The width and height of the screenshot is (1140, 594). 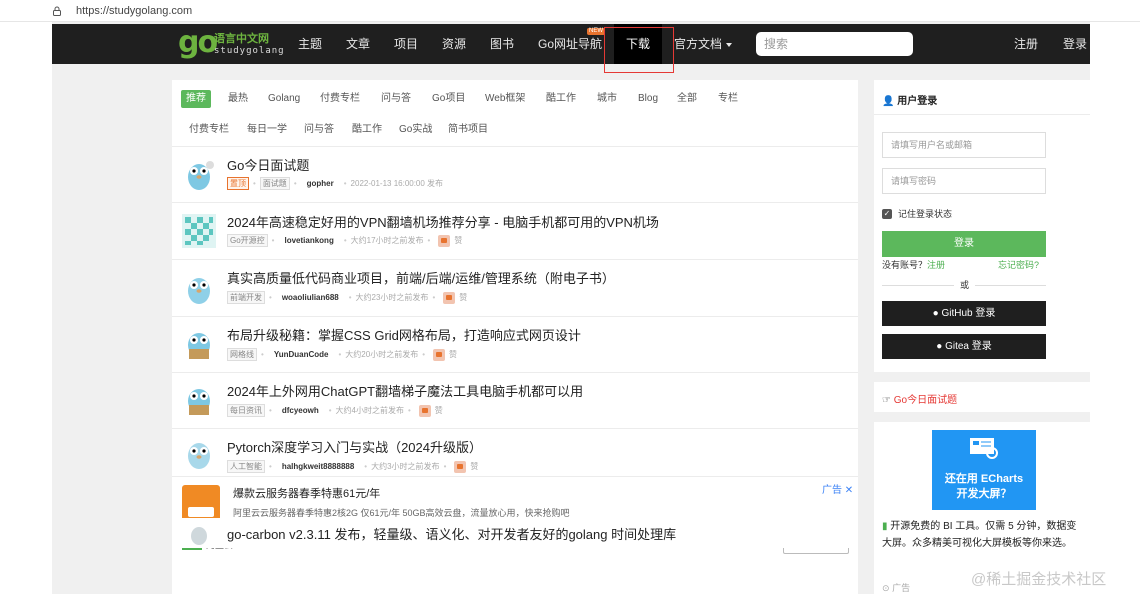 What do you see at coordinates (238, 99) in the screenshot?
I see `tab-hot: 最热` at bounding box center [238, 99].